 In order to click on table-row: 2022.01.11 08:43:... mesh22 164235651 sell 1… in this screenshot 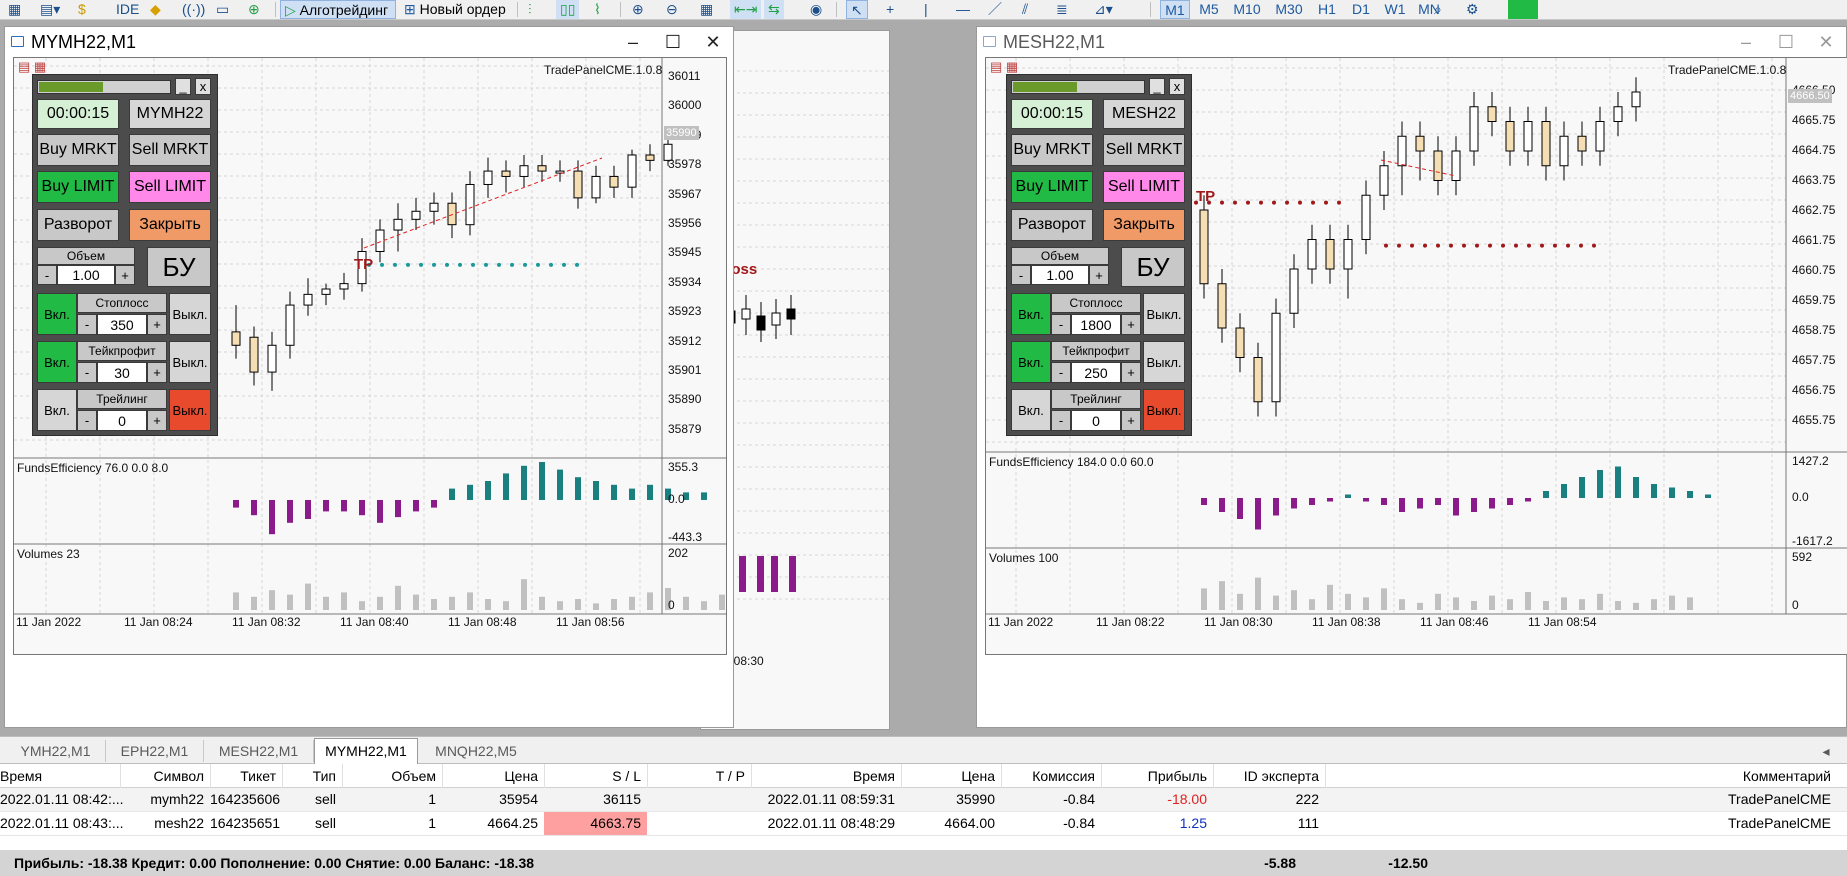, I will do `click(923, 824)`.